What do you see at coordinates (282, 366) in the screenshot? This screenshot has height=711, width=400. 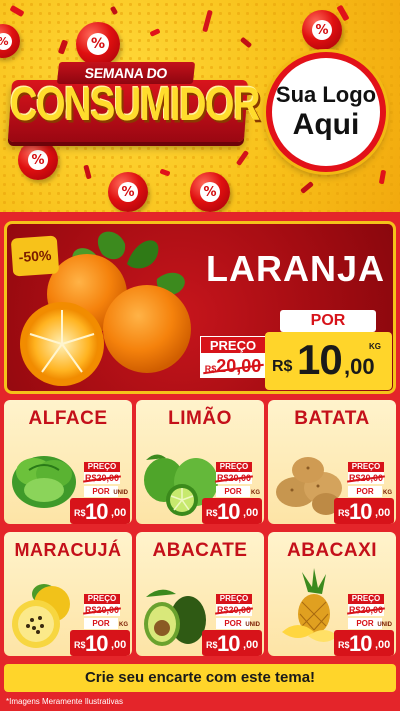 I see `currency-symbol: R$` at bounding box center [282, 366].